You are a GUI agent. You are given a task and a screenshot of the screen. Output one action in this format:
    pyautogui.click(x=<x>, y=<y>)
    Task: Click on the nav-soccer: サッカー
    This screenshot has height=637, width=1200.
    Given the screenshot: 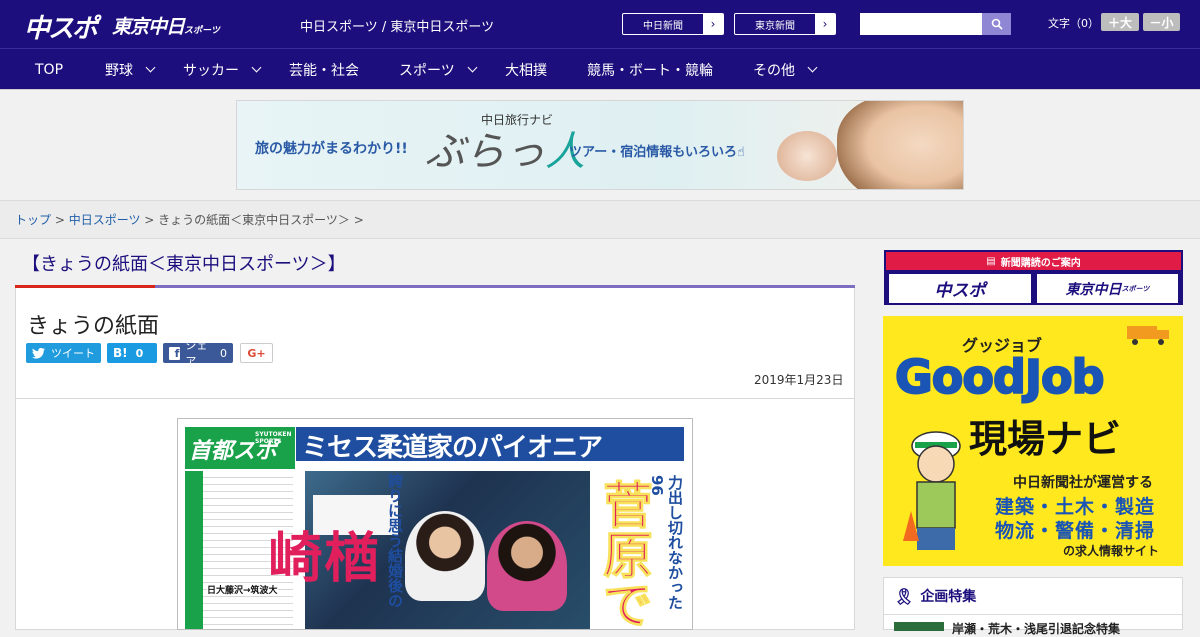 What is the action you would take?
    pyautogui.click(x=222, y=69)
    